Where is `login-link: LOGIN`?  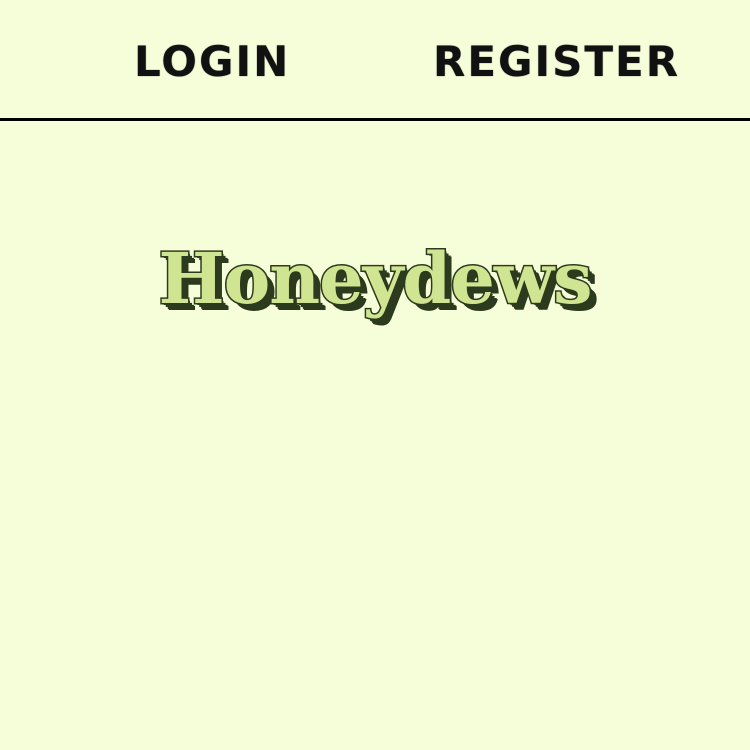 login-link: LOGIN is located at coordinates (212, 62).